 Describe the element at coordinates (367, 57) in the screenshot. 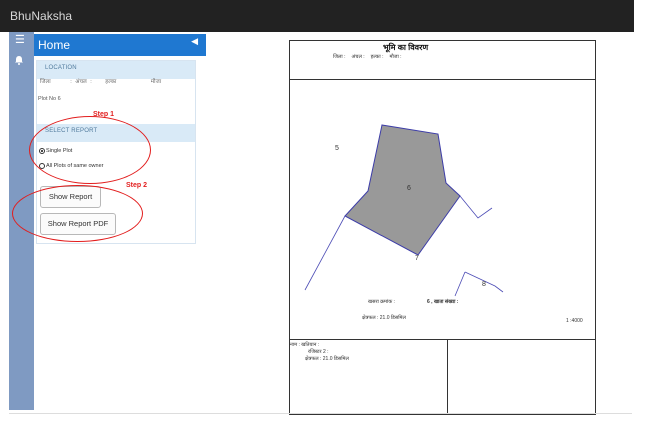

I see `report-meta: जिला : अंचल : हल्का : मौजा :` at that location.